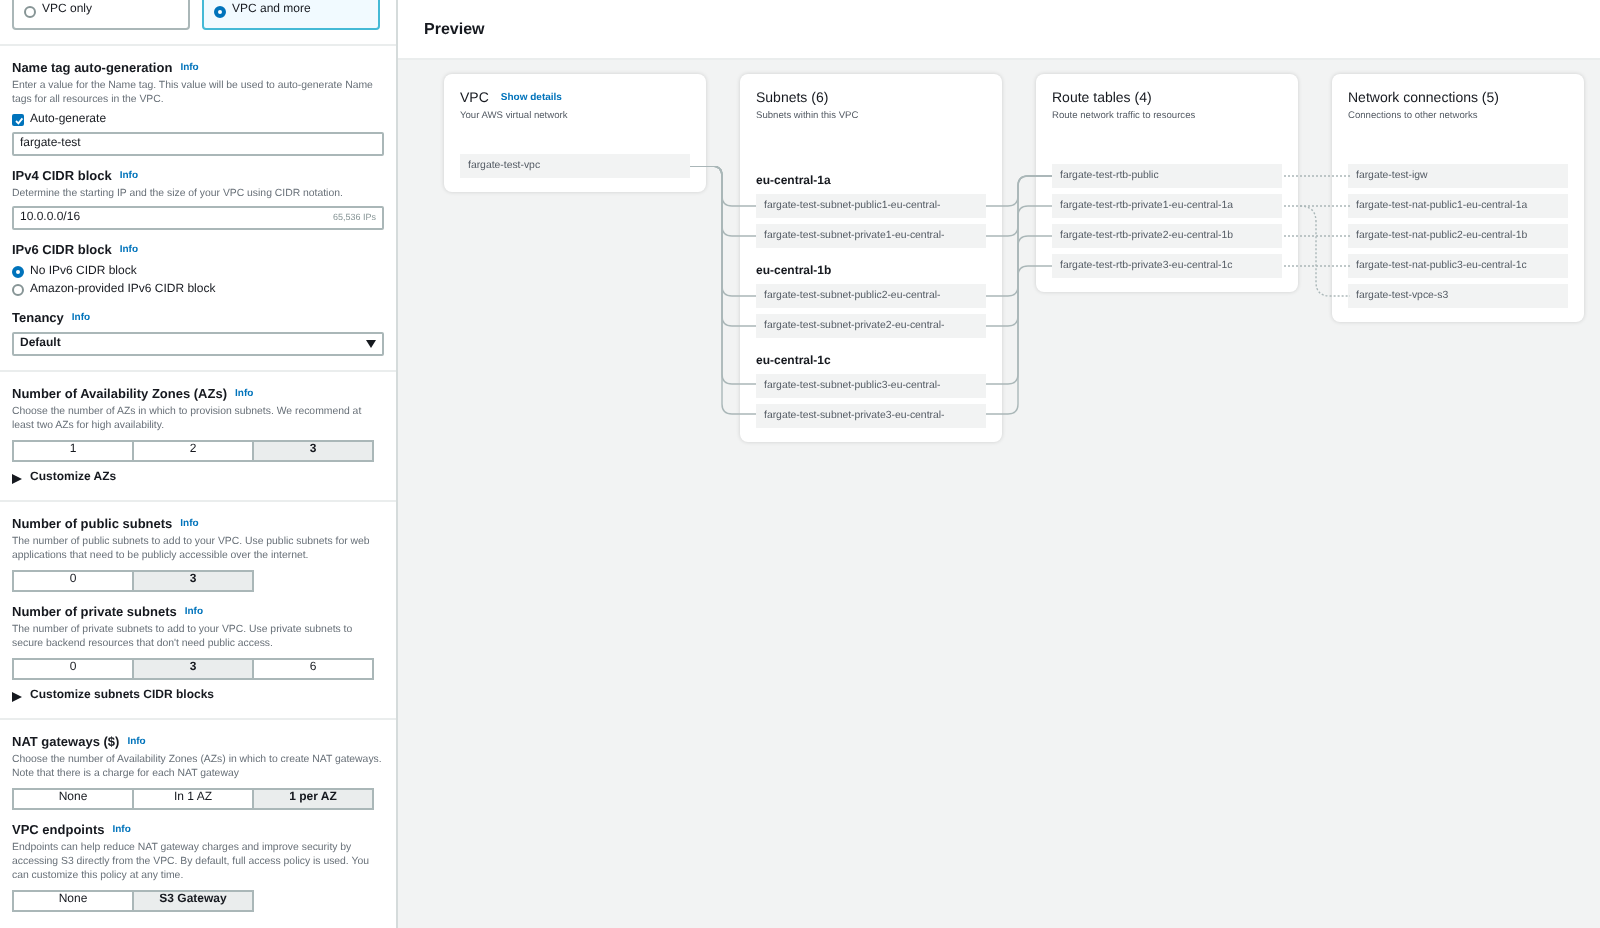 The height and width of the screenshot is (928, 1600). What do you see at coordinates (18, 120) in the screenshot?
I see `checkbox` at bounding box center [18, 120].